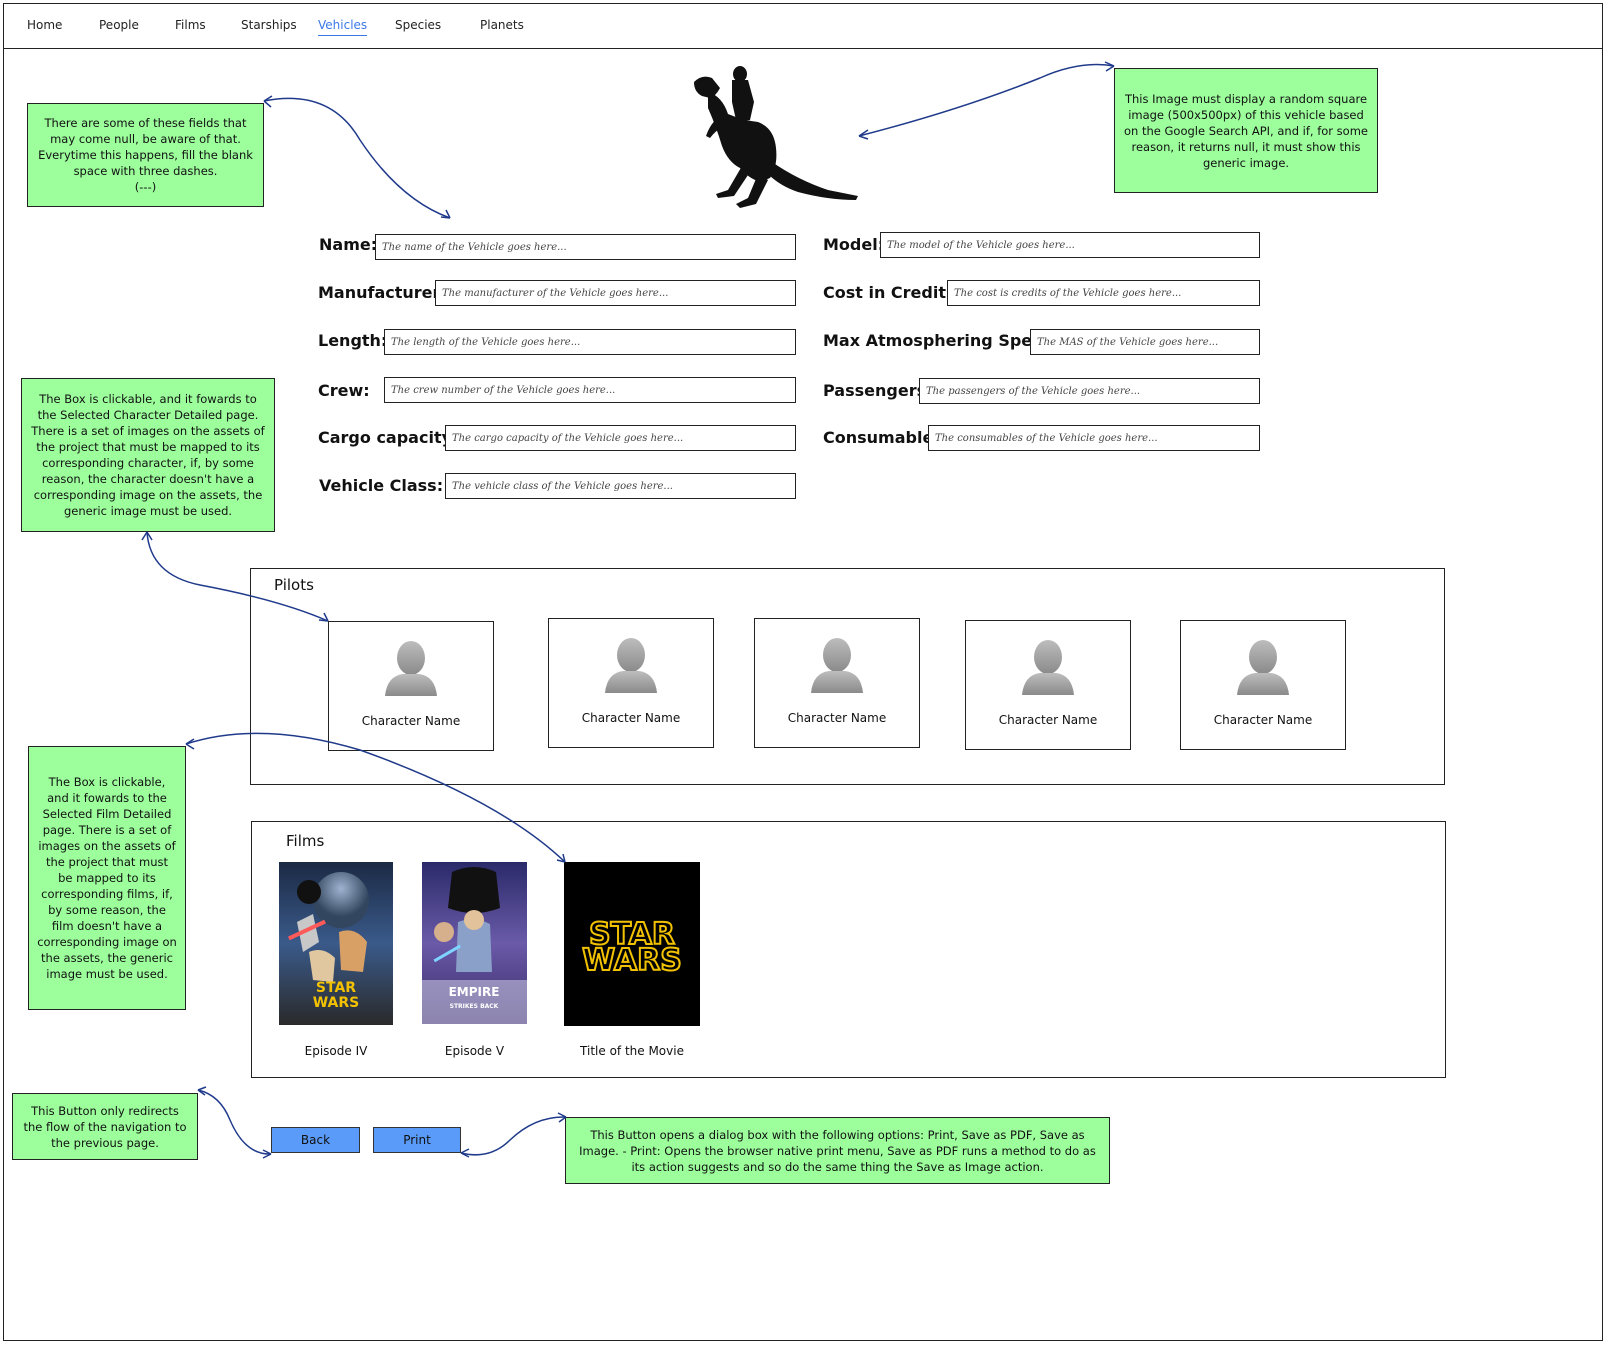 The width and height of the screenshot is (1606, 1345). What do you see at coordinates (474, 1051) in the screenshot?
I see `film-title: Episode V` at bounding box center [474, 1051].